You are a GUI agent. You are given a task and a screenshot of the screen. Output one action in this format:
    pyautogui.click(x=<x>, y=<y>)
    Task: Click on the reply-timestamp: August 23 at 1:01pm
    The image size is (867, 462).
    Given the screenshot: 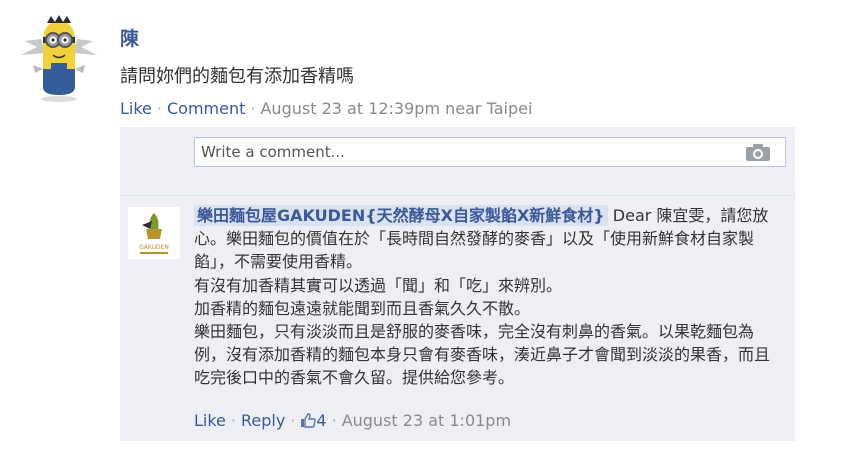 What is the action you would take?
    pyautogui.click(x=426, y=420)
    